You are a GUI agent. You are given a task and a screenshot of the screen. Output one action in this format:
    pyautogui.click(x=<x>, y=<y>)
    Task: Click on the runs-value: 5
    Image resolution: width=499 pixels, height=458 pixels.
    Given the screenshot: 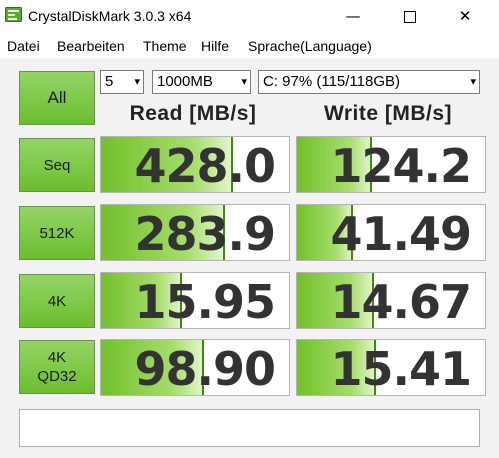 What is the action you would take?
    pyautogui.click(x=109, y=81)
    